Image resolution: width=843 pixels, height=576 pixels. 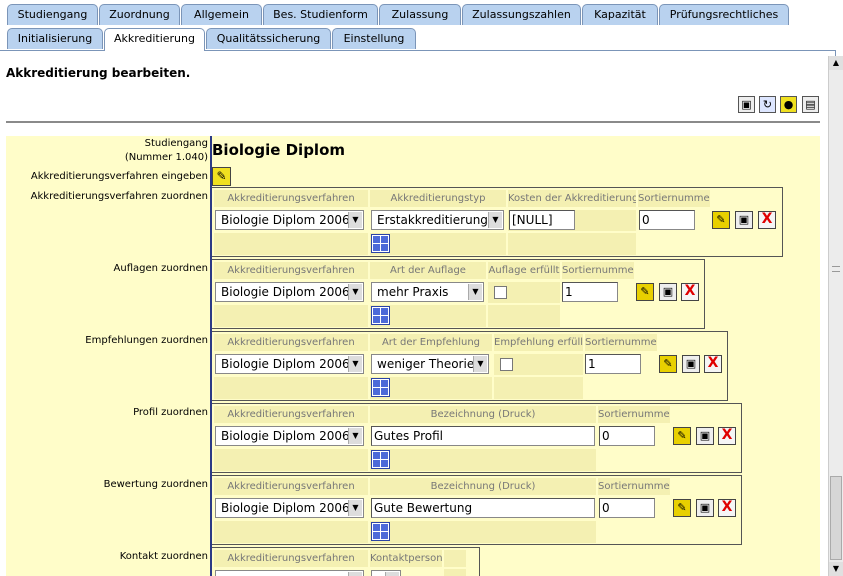 What do you see at coordinates (155, 484) in the screenshot?
I see `bewertung-section-label: Bewertung zuordnen` at bounding box center [155, 484].